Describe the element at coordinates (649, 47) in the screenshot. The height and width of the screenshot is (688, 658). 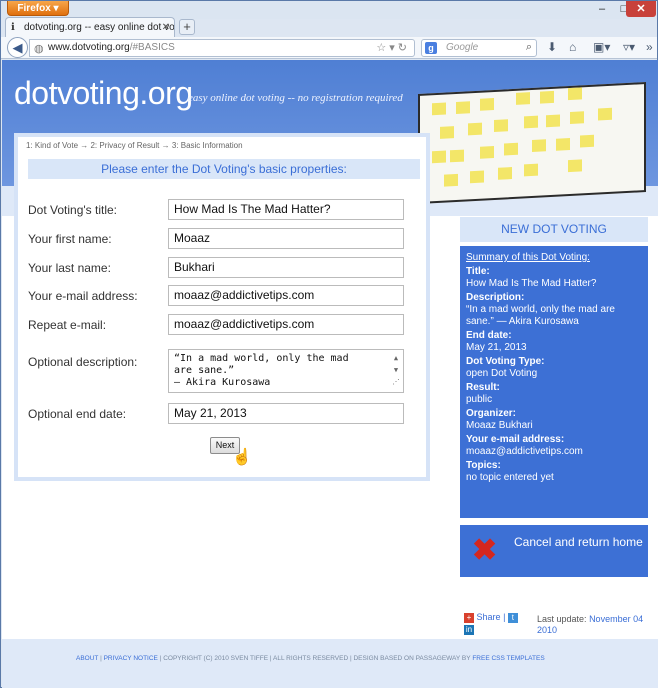
I see `menu-icon: »` at that location.